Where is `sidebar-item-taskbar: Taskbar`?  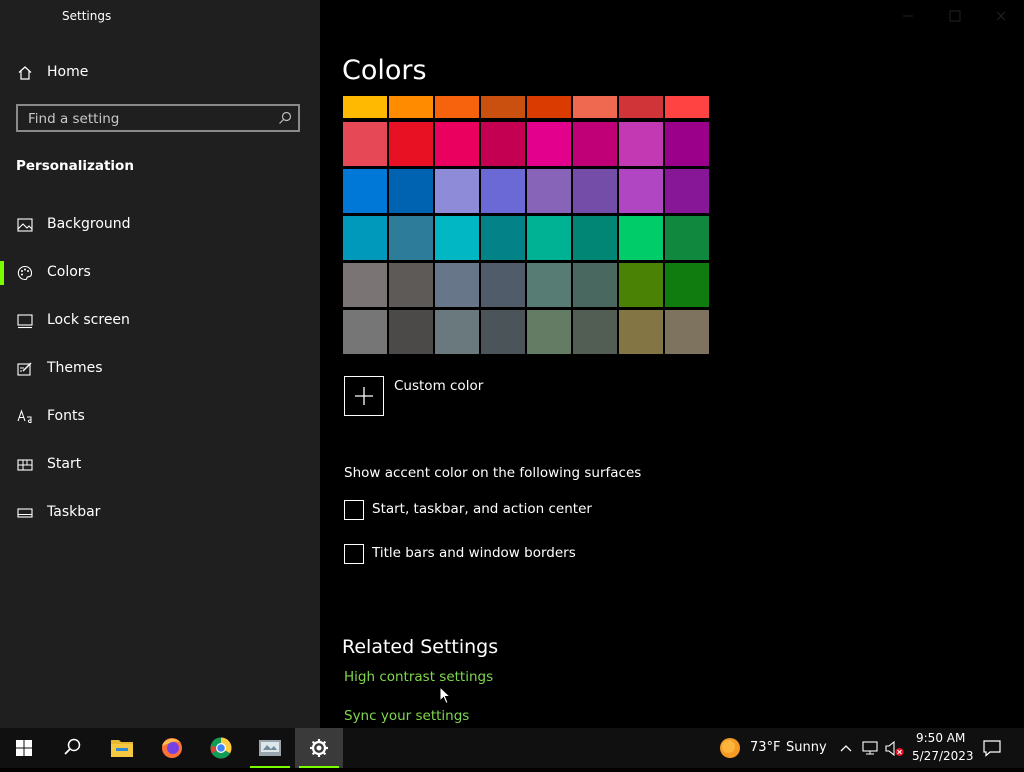
sidebar-item-taskbar: Taskbar is located at coordinates (160, 513).